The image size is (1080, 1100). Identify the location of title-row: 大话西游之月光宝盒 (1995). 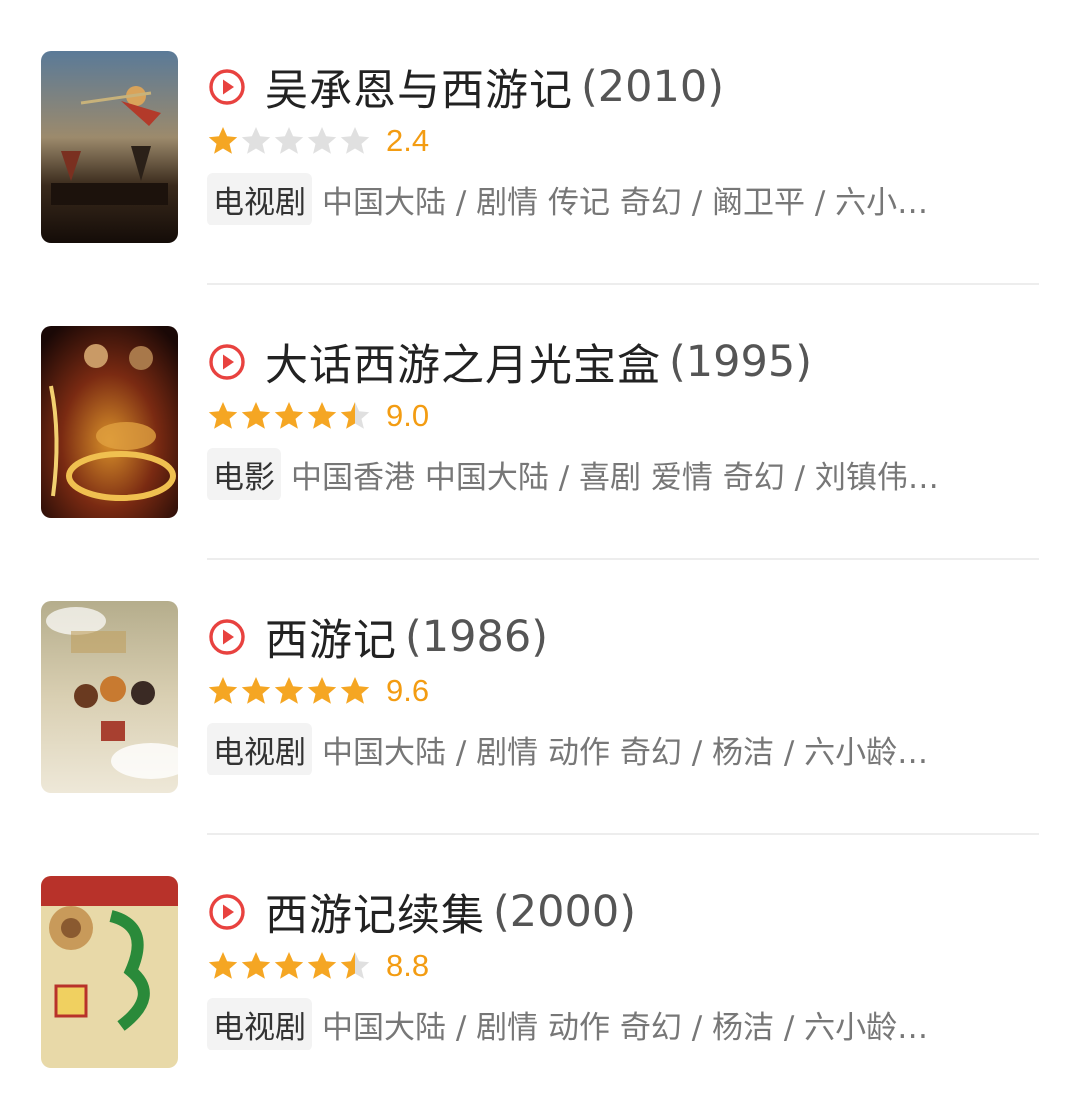
(509, 362).